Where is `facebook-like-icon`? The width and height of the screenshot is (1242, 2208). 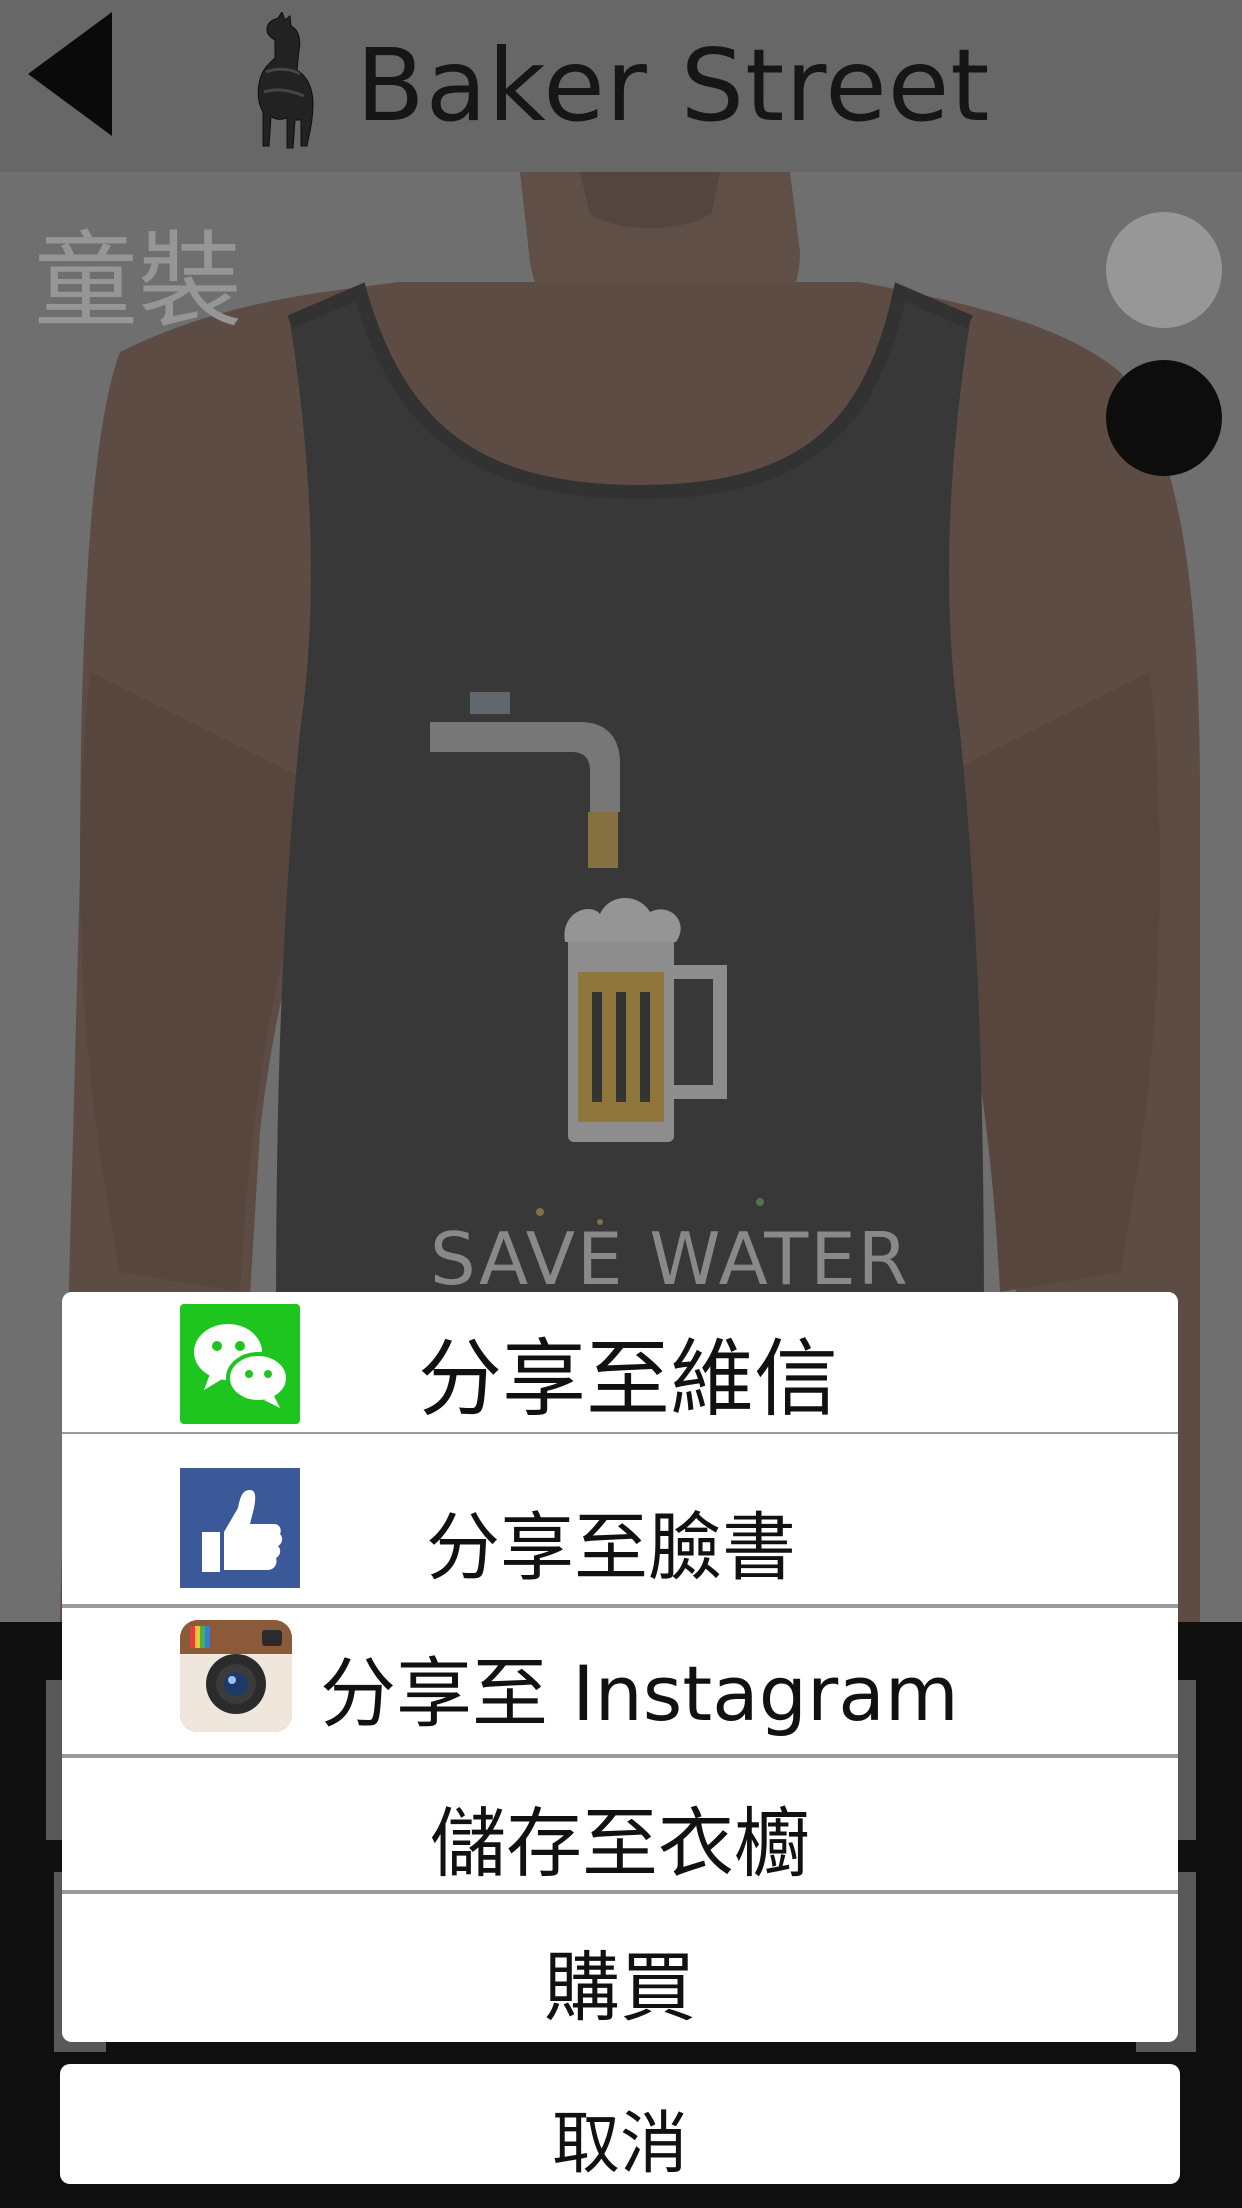
facebook-like-icon is located at coordinates (240, 1528).